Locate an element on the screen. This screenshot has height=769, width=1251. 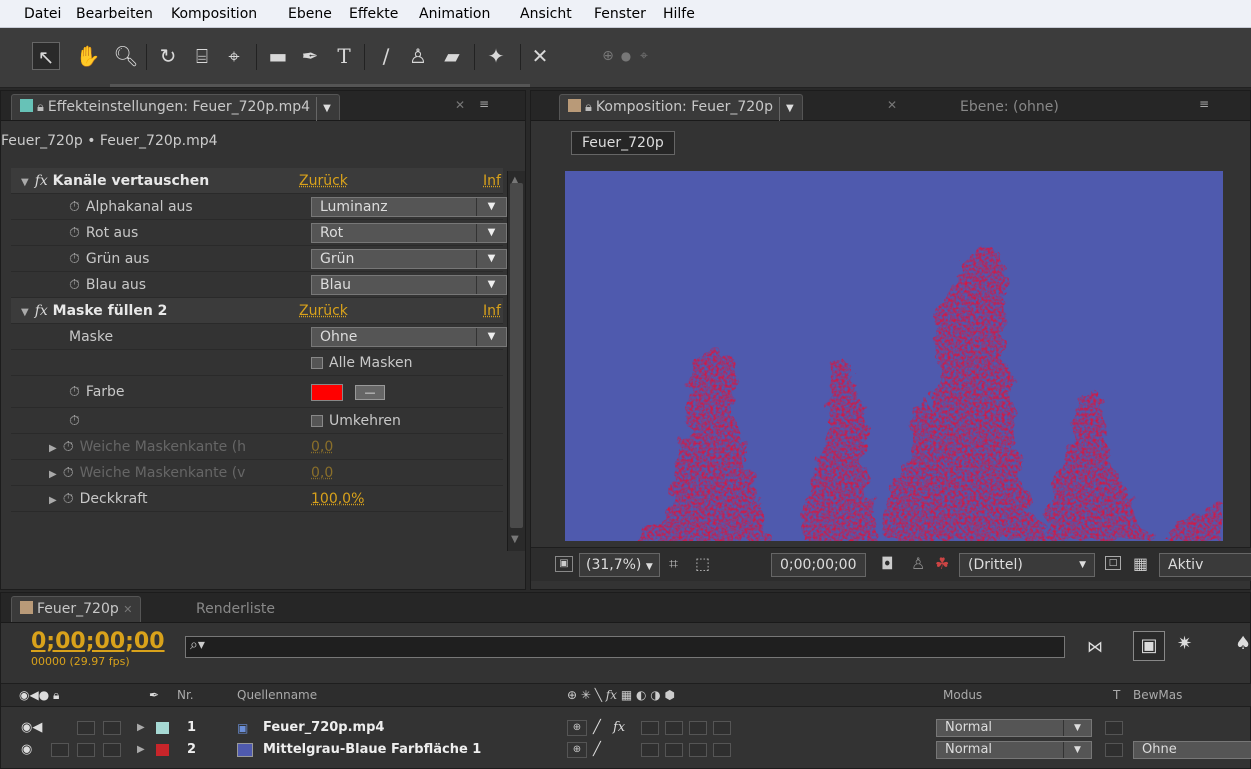
timeline-search-input: ⌕▾ is located at coordinates (625, 647).